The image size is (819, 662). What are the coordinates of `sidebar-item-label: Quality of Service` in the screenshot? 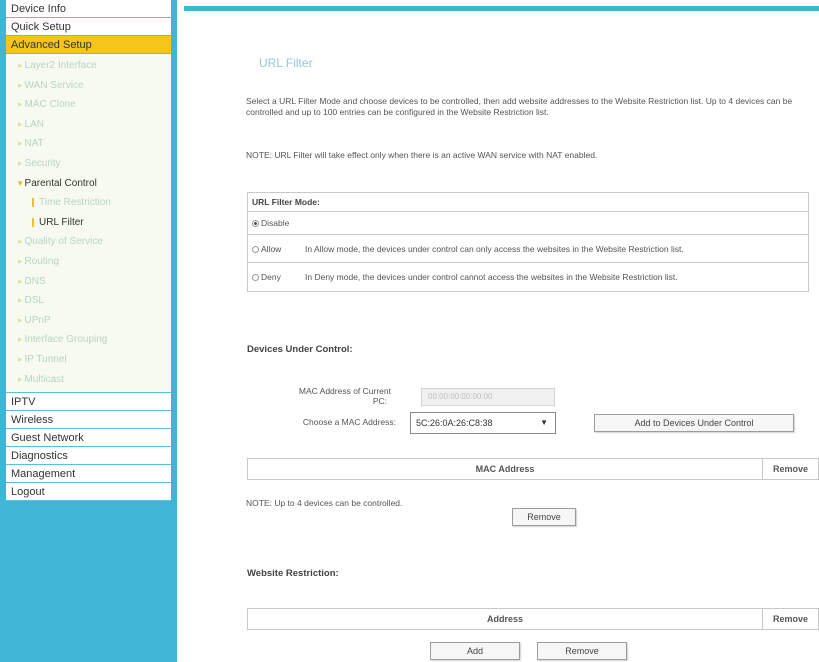 It's located at (63, 242).